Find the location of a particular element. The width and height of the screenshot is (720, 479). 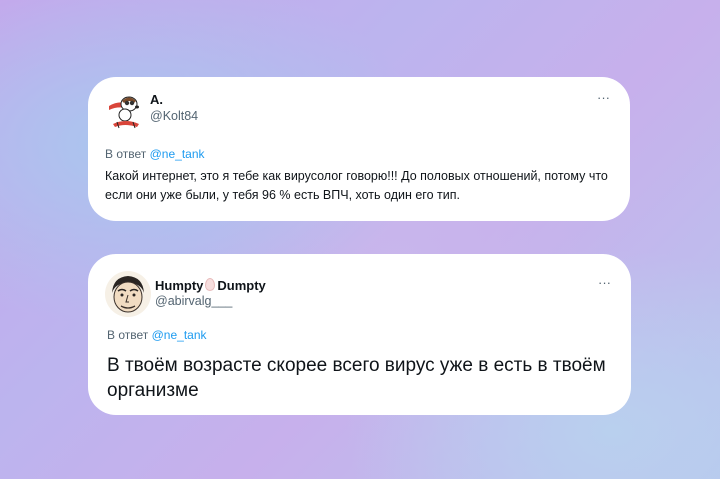

display-name: Humpty Dumpty is located at coordinates (210, 285).